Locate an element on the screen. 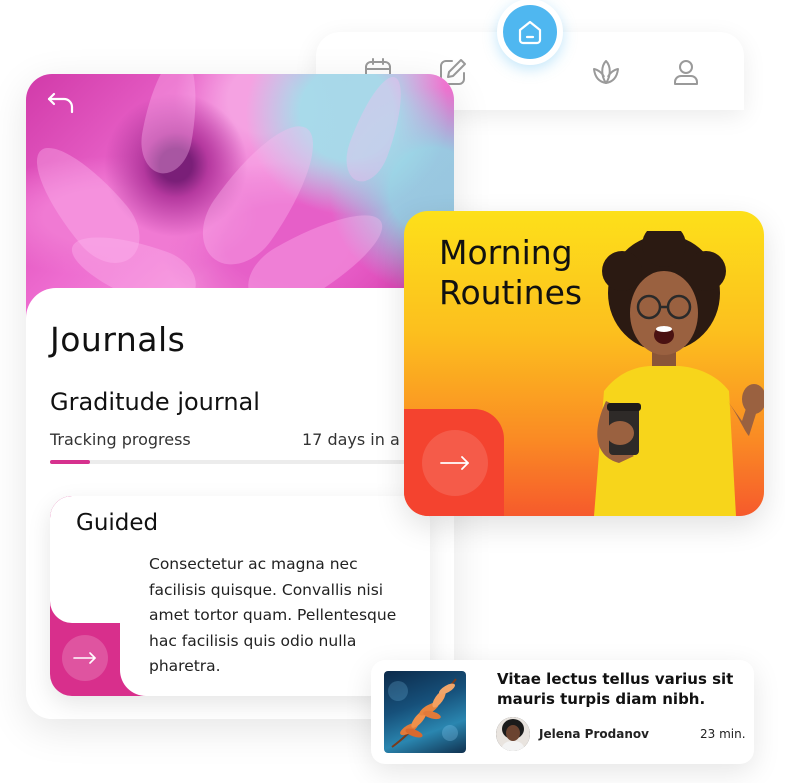  days-count: 17 days in a r is located at coordinates (357, 439).